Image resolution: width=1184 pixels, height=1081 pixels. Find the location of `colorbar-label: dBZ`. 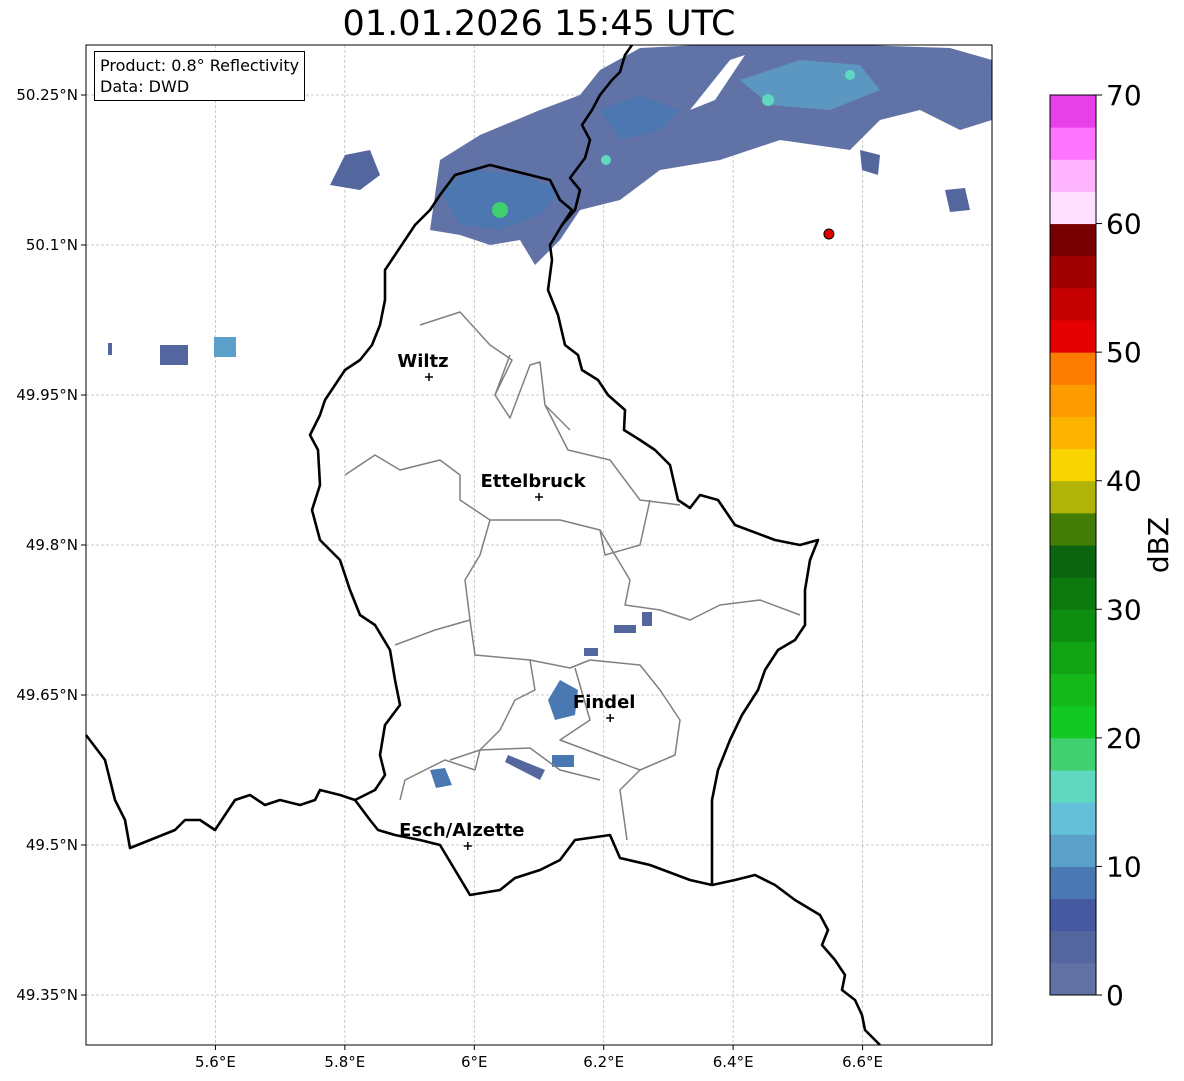

colorbar-label: dBZ is located at coordinates (1158, 545).